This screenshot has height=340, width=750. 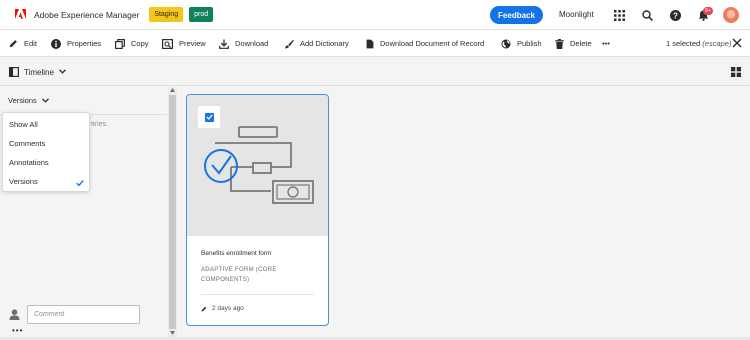 I want to click on form-illustration-icon, so click(x=259, y=165).